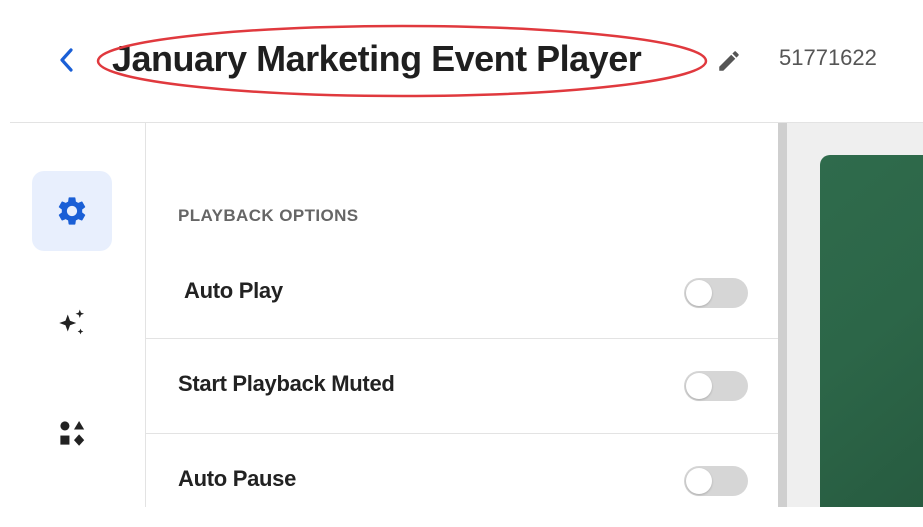  I want to click on panel-scrollbar, so click(782, 315).